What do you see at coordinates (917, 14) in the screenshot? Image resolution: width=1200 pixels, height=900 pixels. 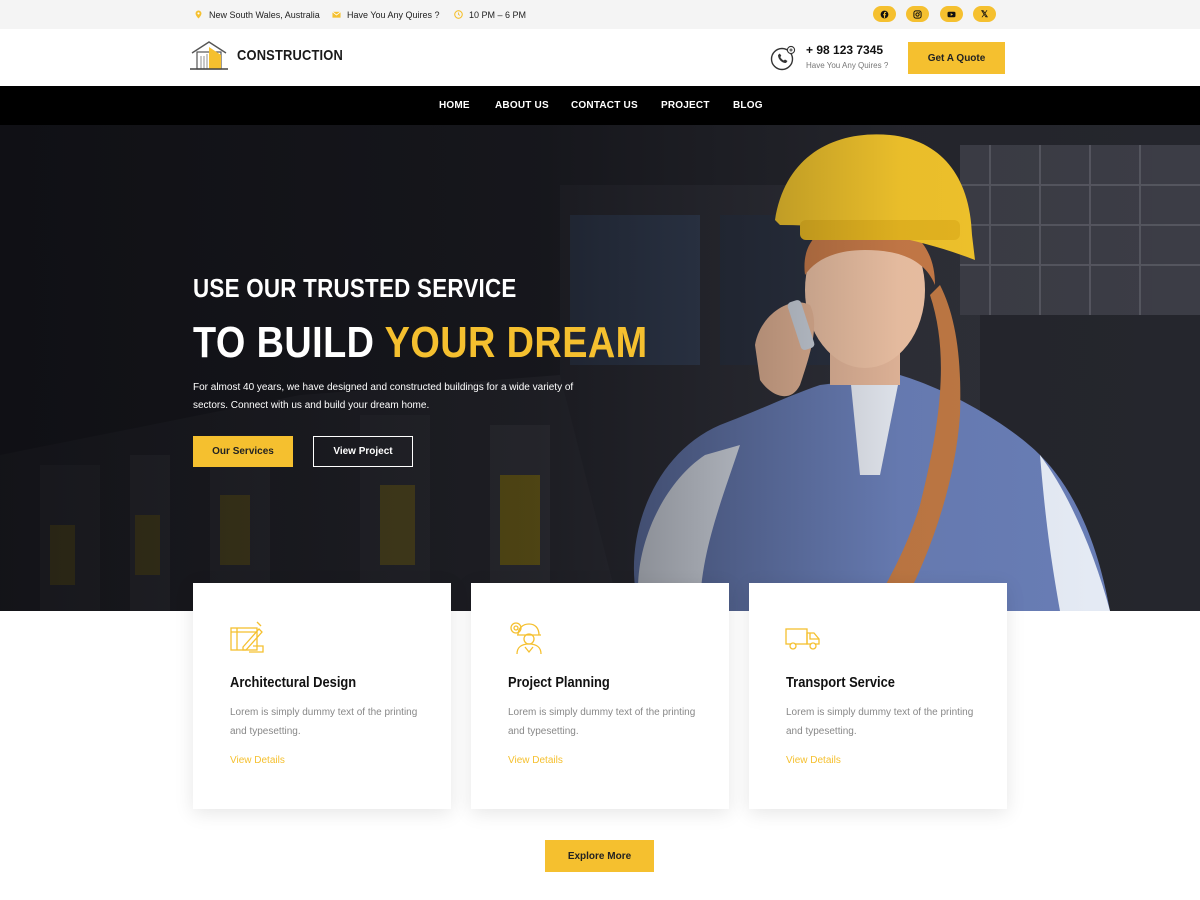 I see `instagram-icon` at bounding box center [917, 14].